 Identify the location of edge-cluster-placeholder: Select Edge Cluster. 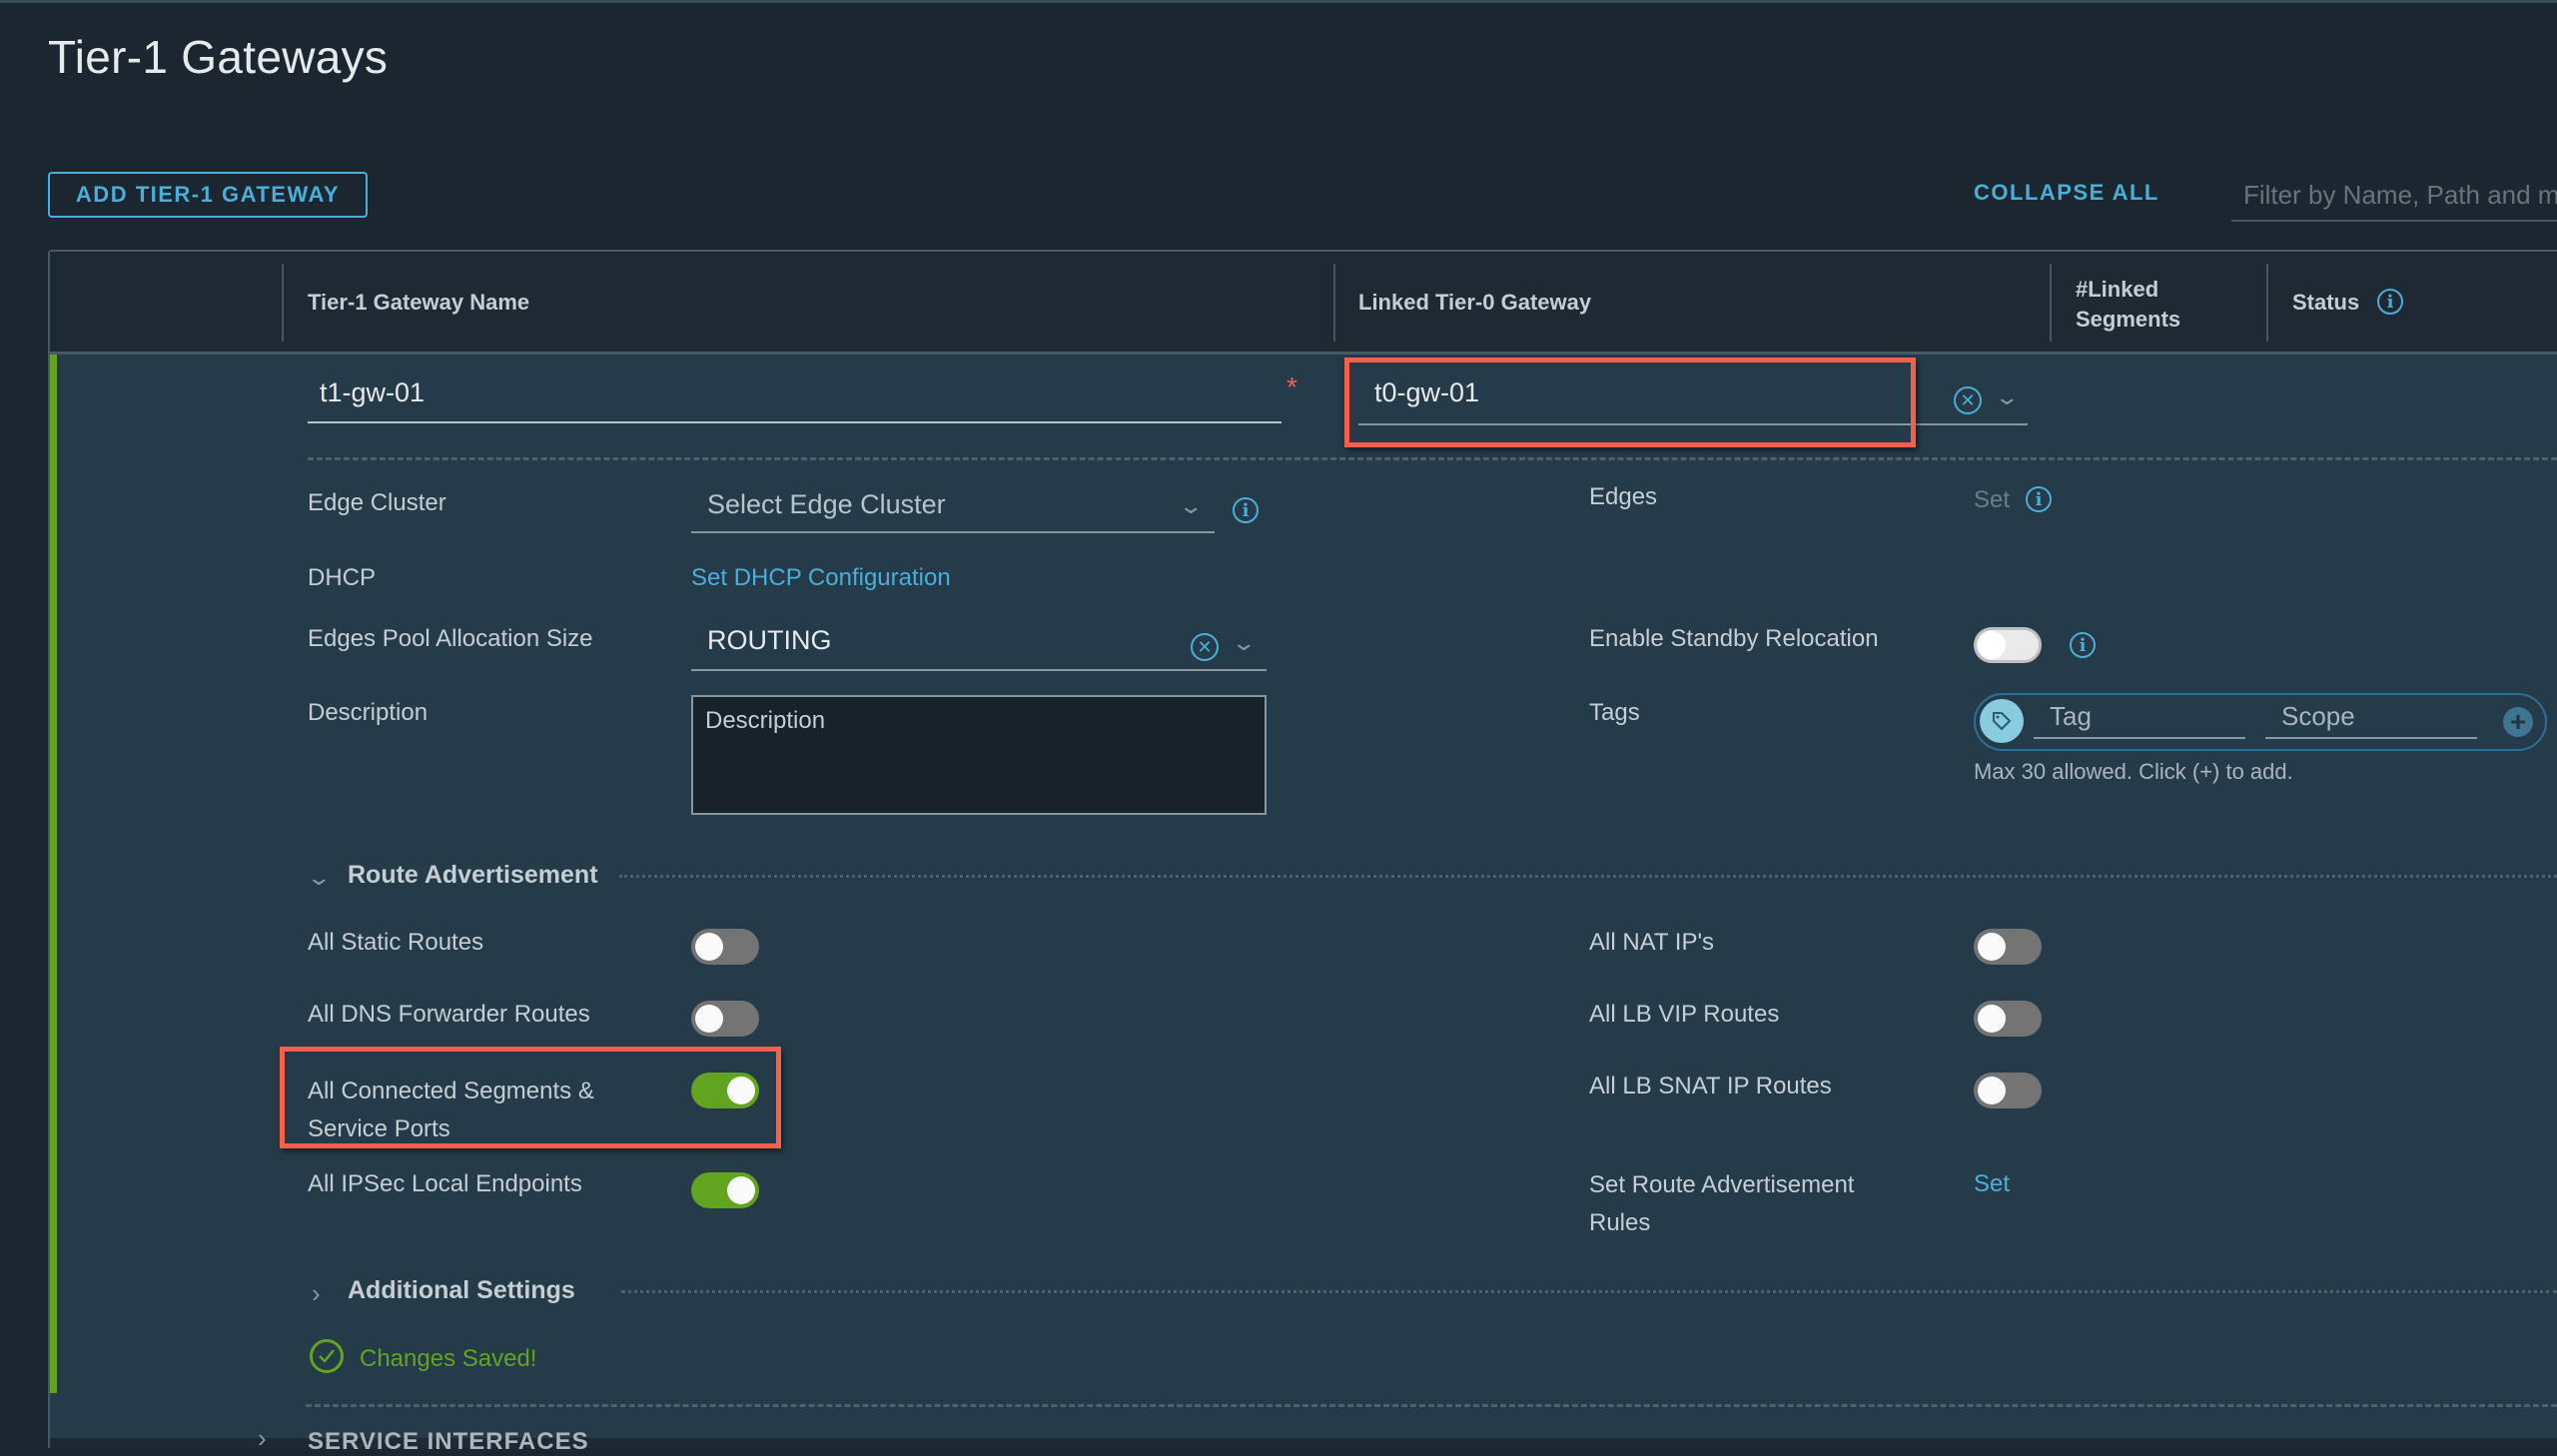
(826, 504).